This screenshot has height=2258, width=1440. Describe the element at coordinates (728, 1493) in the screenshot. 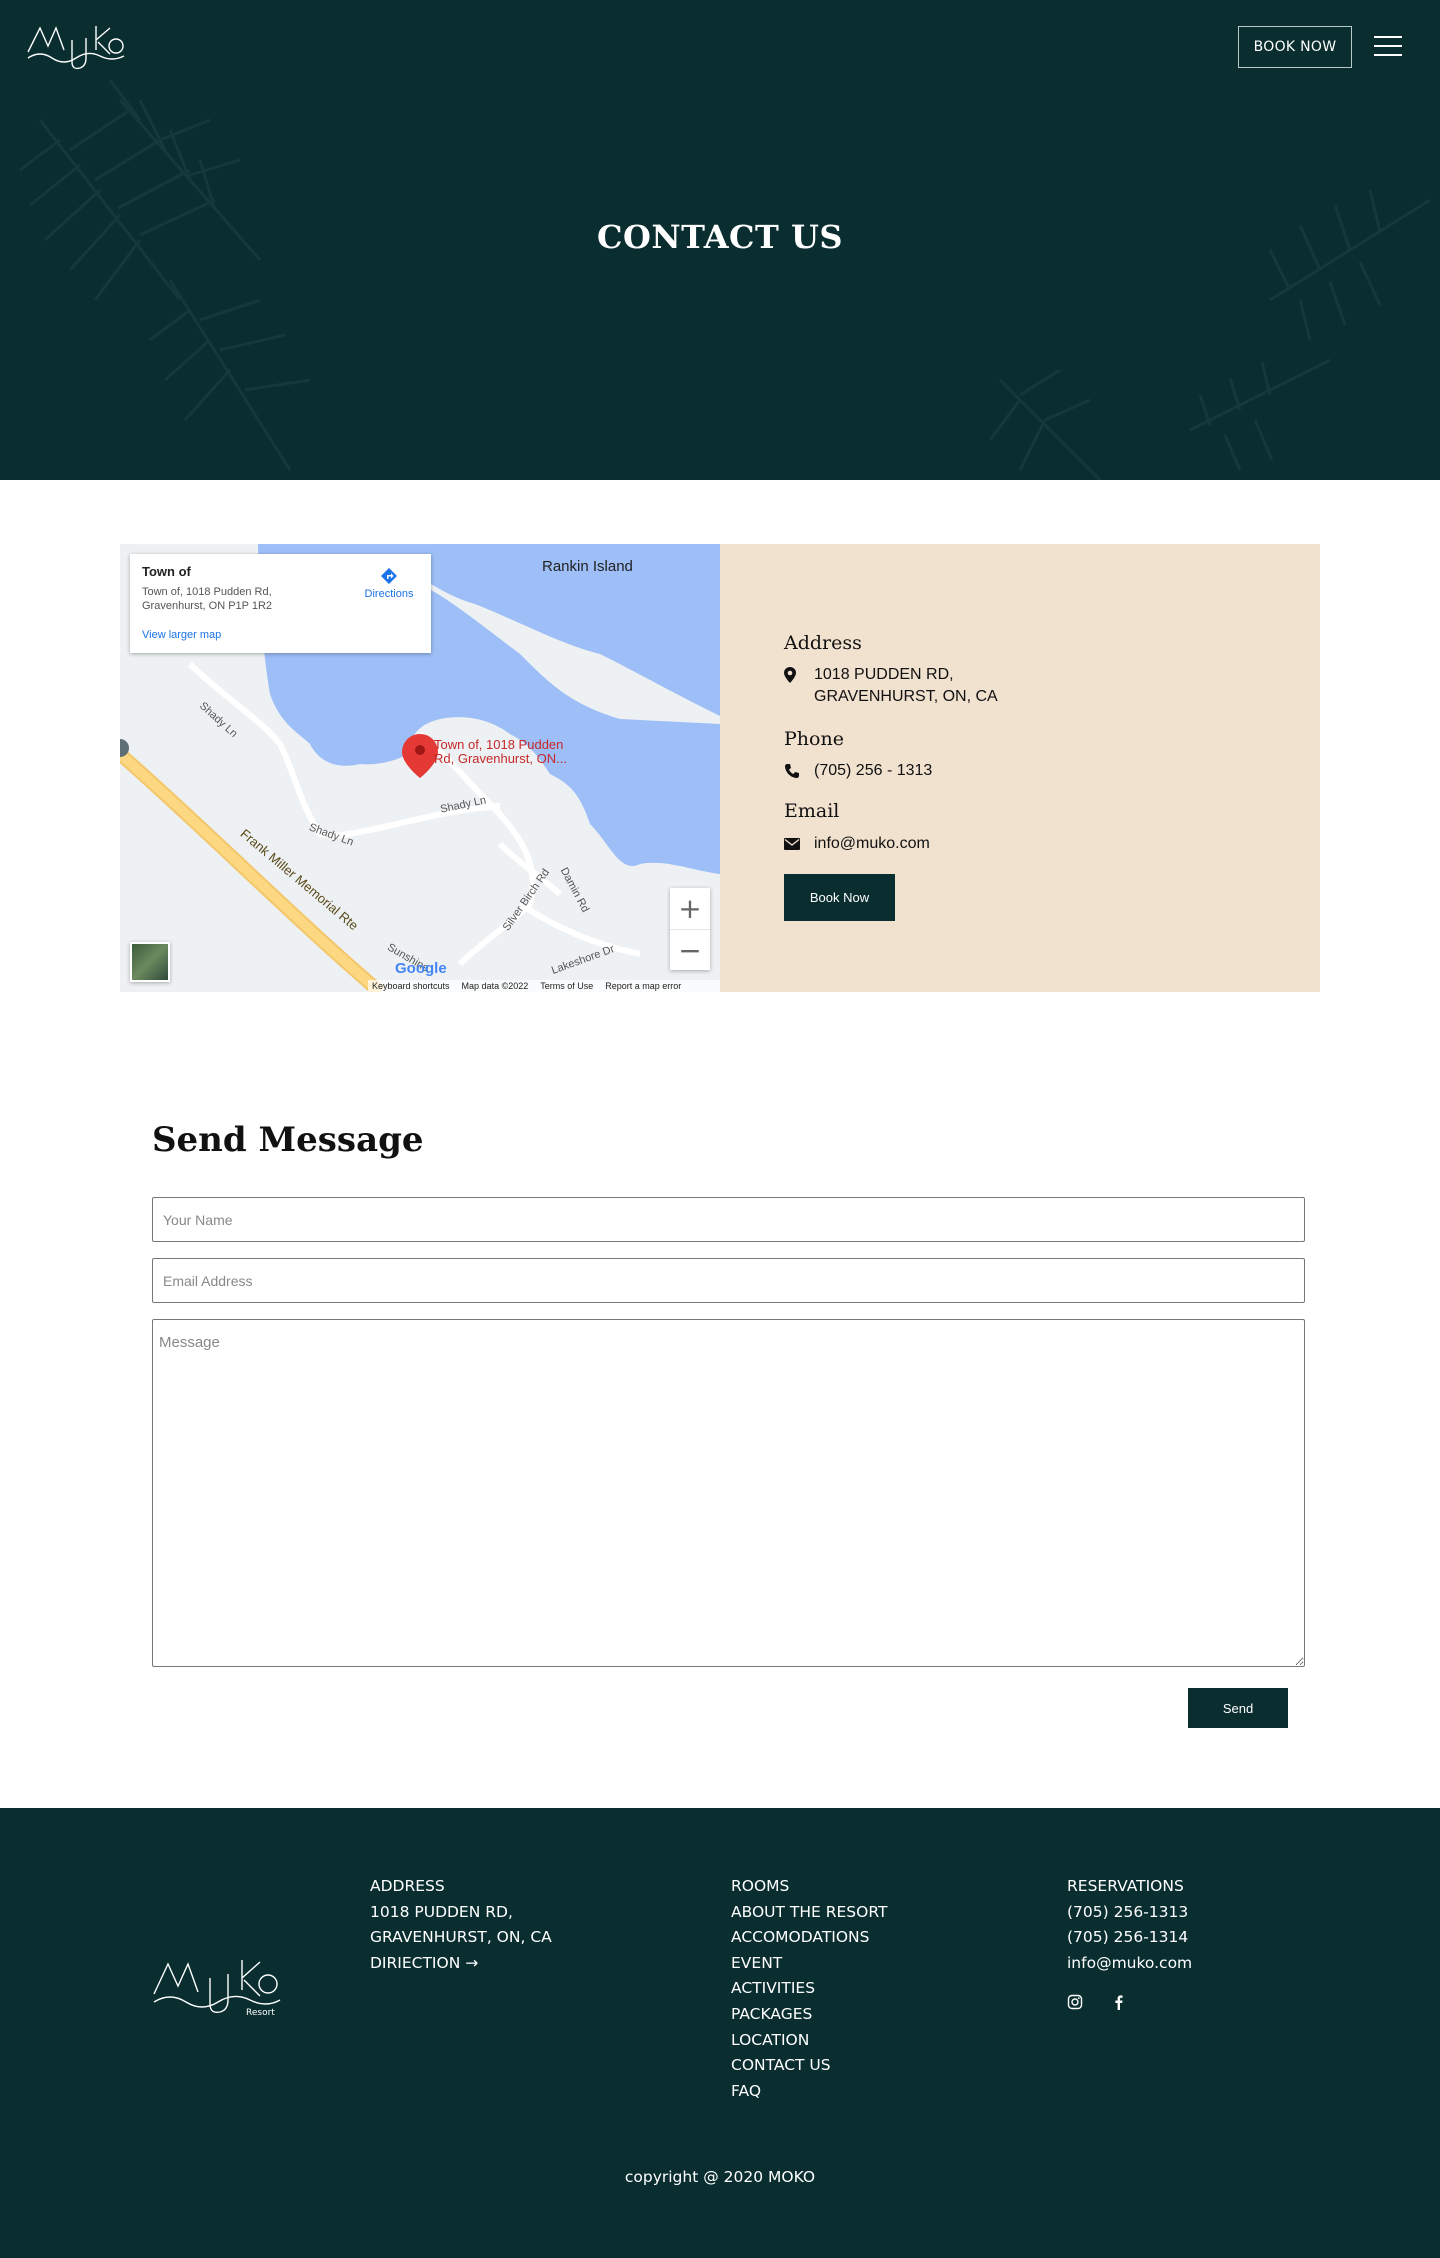

I see `message-textarea` at that location.